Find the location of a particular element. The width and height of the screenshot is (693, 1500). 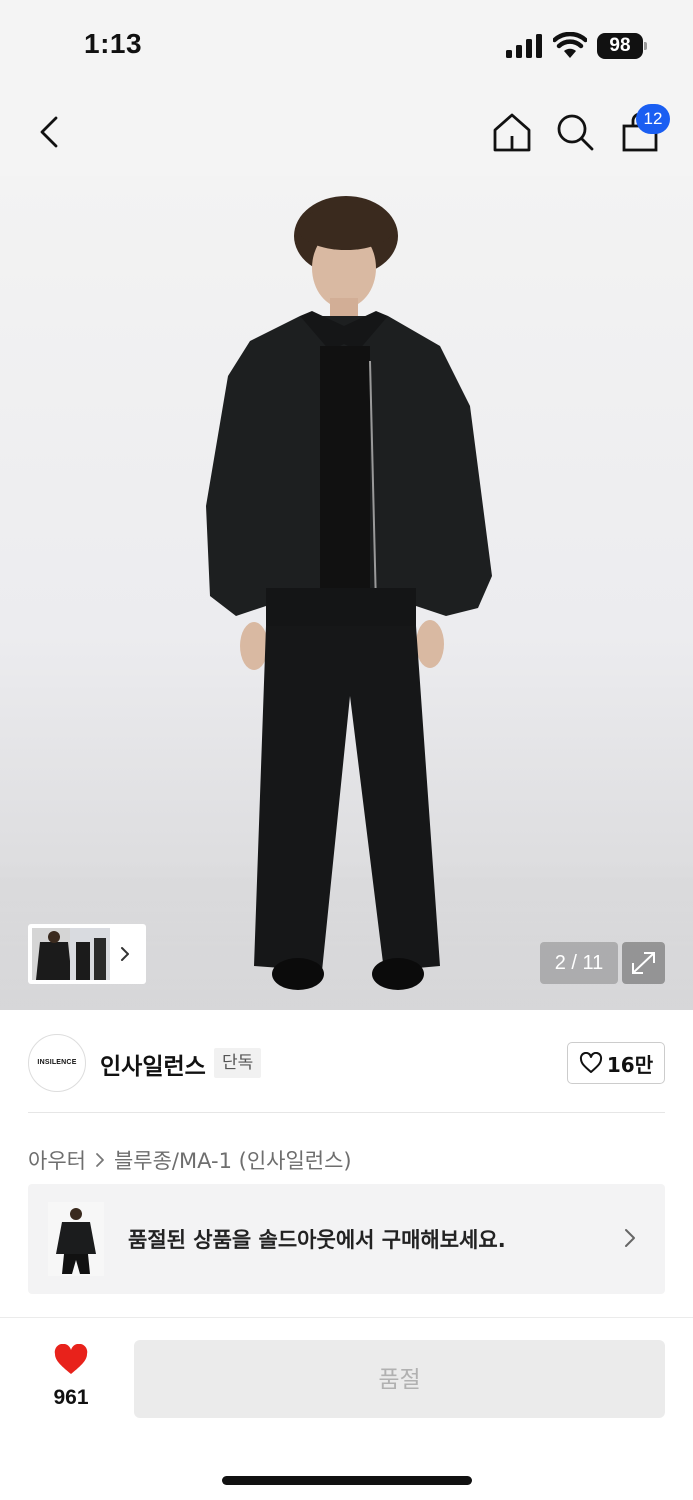

back-icon is located at coordinates (50, 132).